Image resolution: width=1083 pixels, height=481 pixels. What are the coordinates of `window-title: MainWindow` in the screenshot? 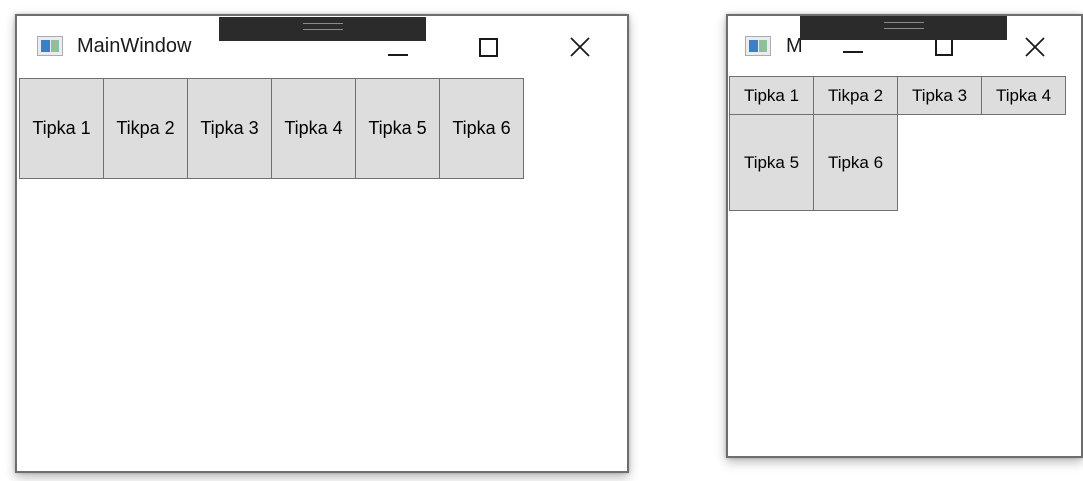 It's located at (134, 46).